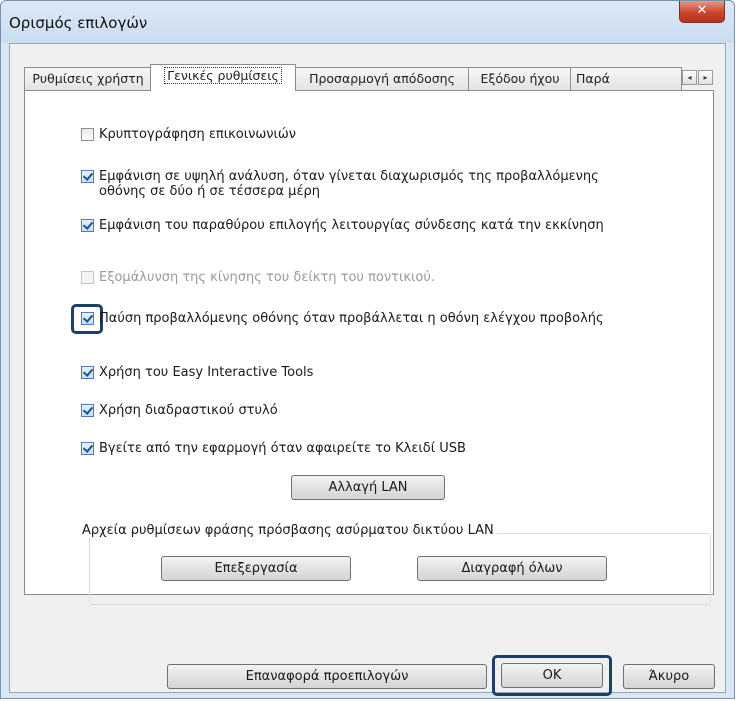  Describe the element at coordinates (206, 372) in the screenshot. I see `option-label: Χρήση του Easy Interactive Tools` at that location.